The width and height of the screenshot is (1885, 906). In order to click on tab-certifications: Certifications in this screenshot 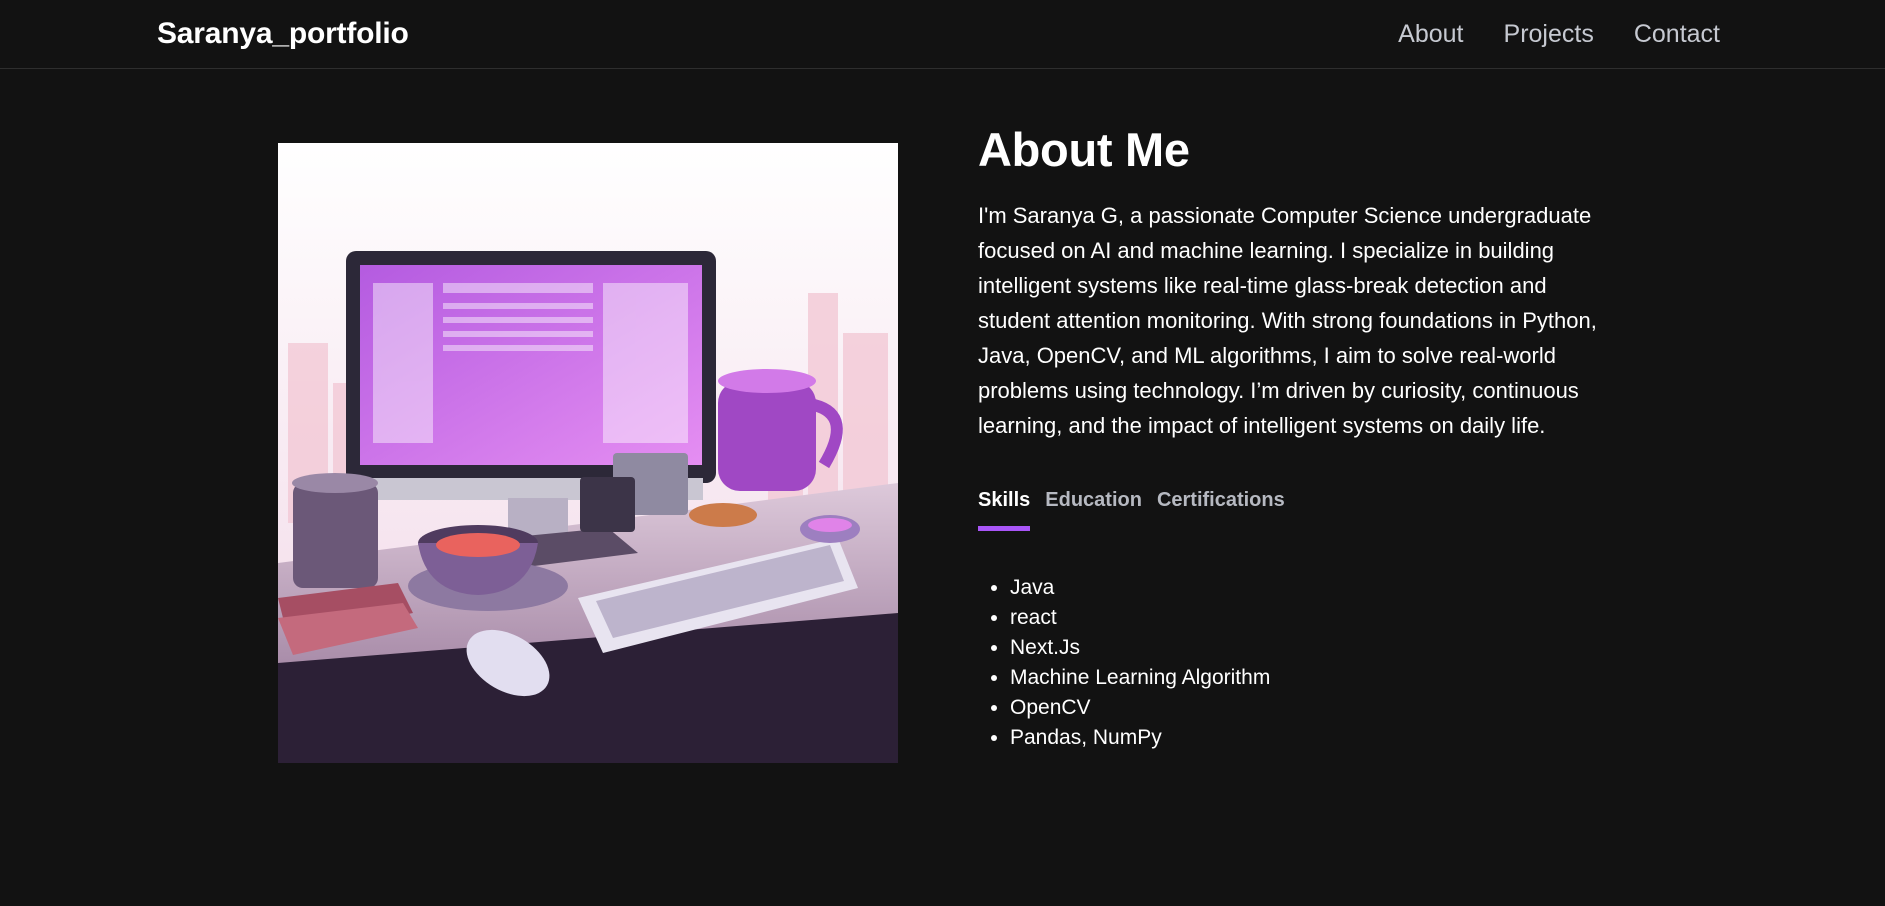, I will do `click(1221, 508)`.